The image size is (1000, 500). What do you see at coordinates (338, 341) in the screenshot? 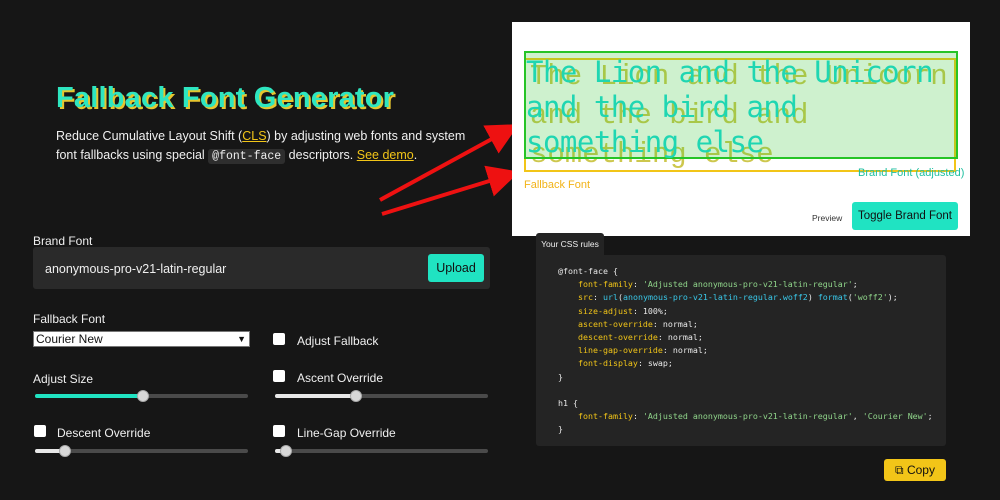
I see `adjust-fallback-label: Adjust Fallback` at bounding box center [338, 341].